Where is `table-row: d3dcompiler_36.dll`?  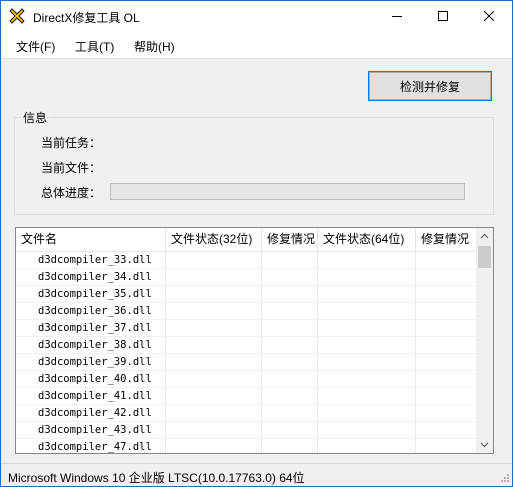
table-row: d3dcompiler_36.dll is located at coordinates (246, 311).